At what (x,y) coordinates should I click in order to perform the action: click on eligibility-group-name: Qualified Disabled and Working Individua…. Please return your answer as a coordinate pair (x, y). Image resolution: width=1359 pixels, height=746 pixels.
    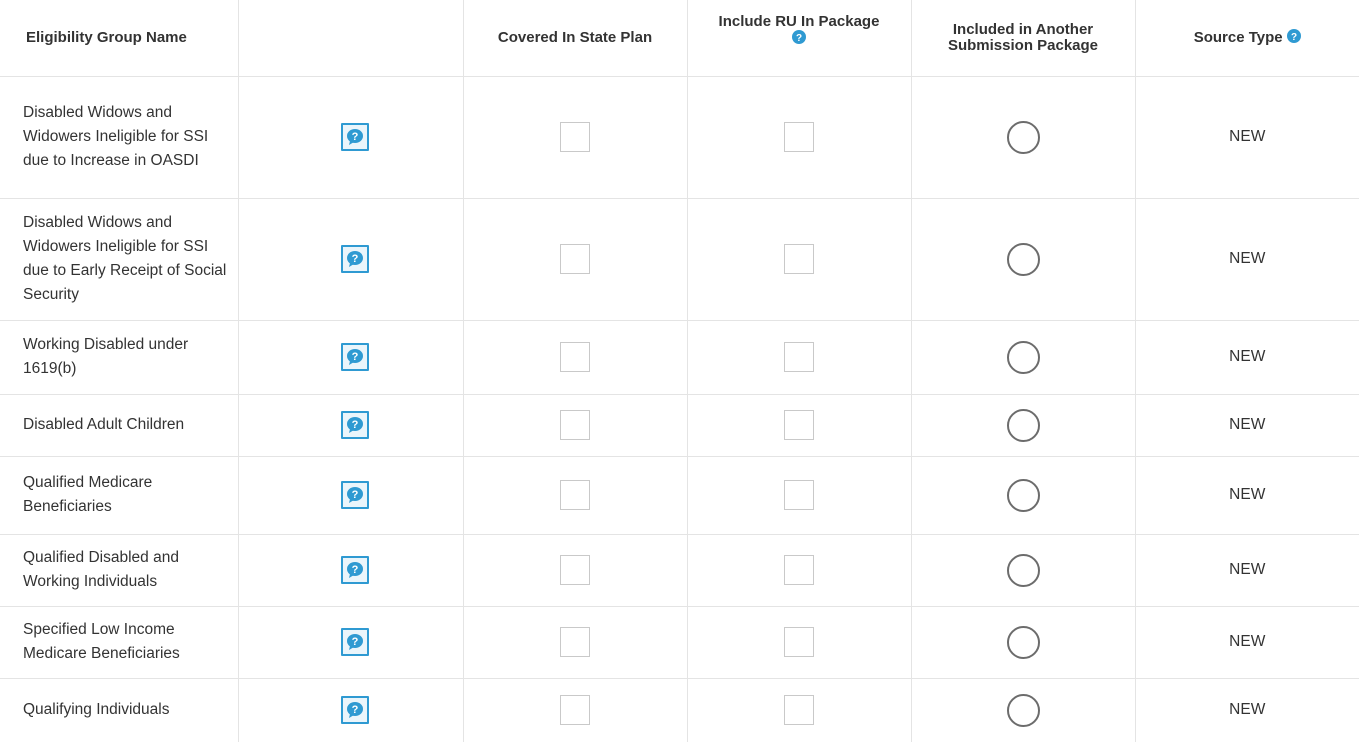
    Looking at the image, I should click on (119, 570).